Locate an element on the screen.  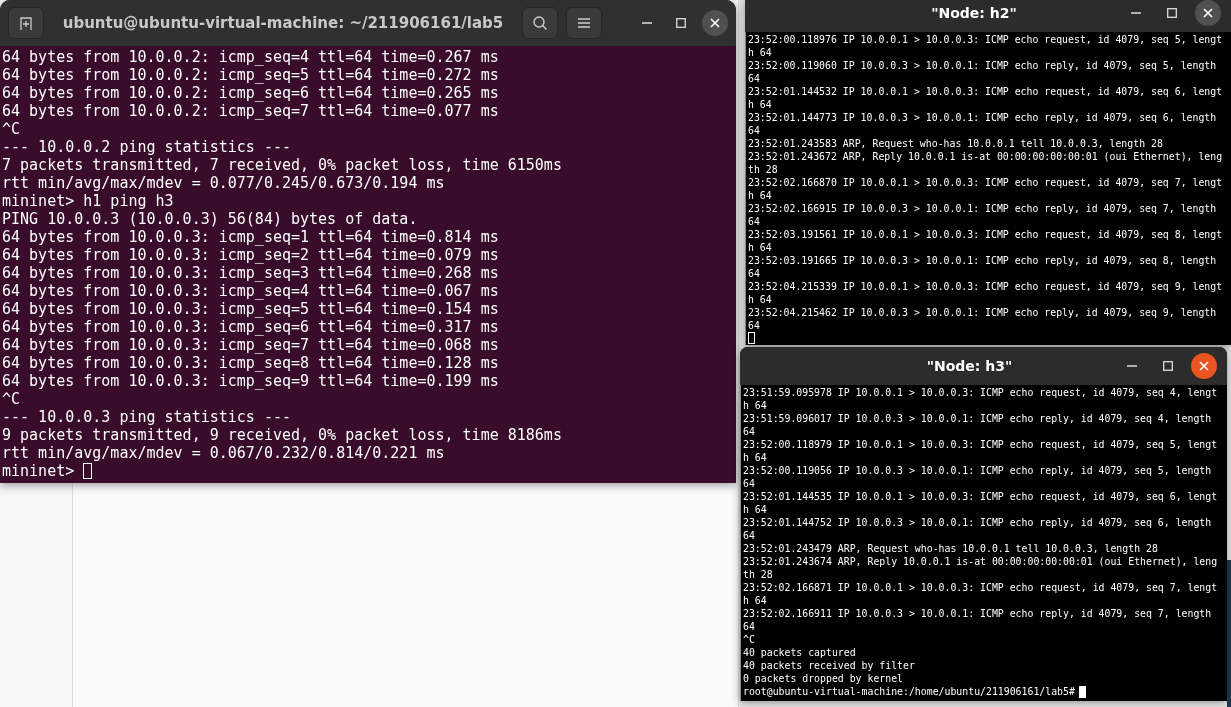
terminal-line: 23:52:01.243672 ARP, Reply 10.0.0.1 is-at 00:00:00:00:00:01 (oui Ethernet), leng is located at coordinates (985, 156).